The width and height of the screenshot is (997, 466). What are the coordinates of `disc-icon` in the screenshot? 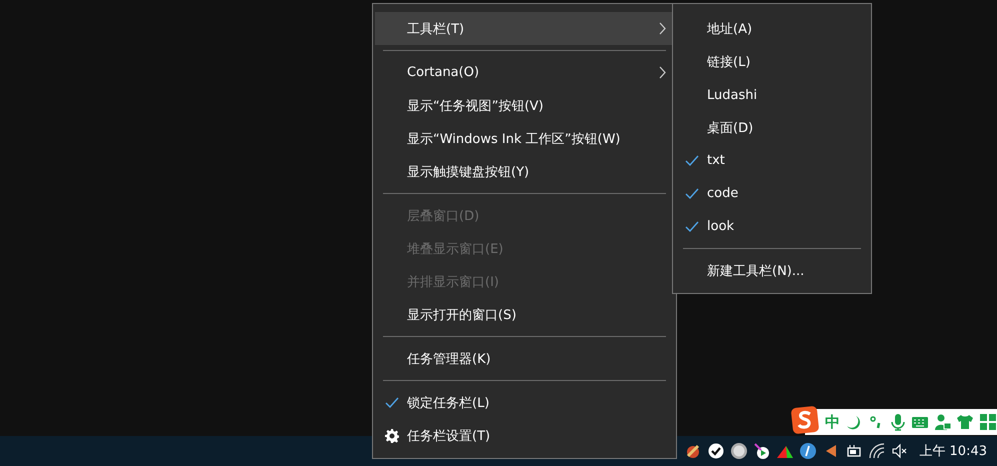 It's located at (739, 451).